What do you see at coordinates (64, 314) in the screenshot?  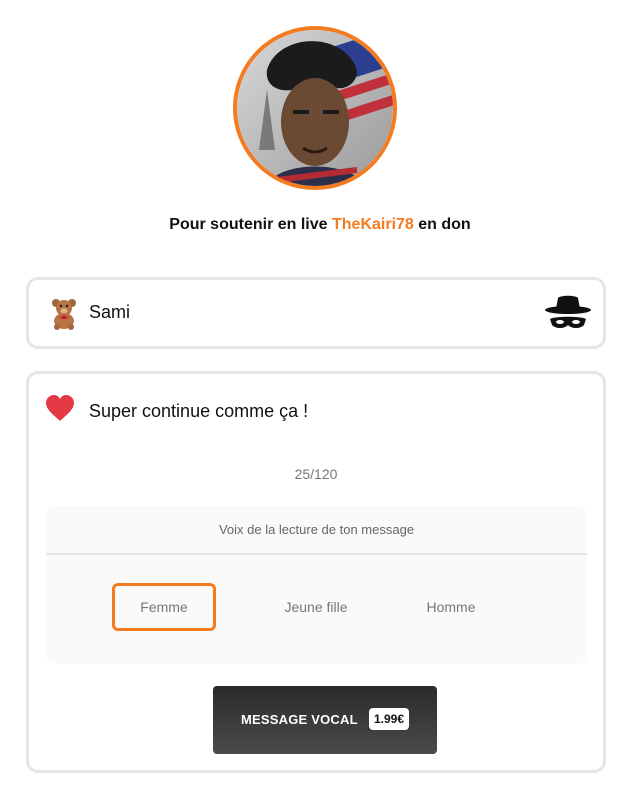 I see `teddy-bear-icon` at bounding box center [64, 314].